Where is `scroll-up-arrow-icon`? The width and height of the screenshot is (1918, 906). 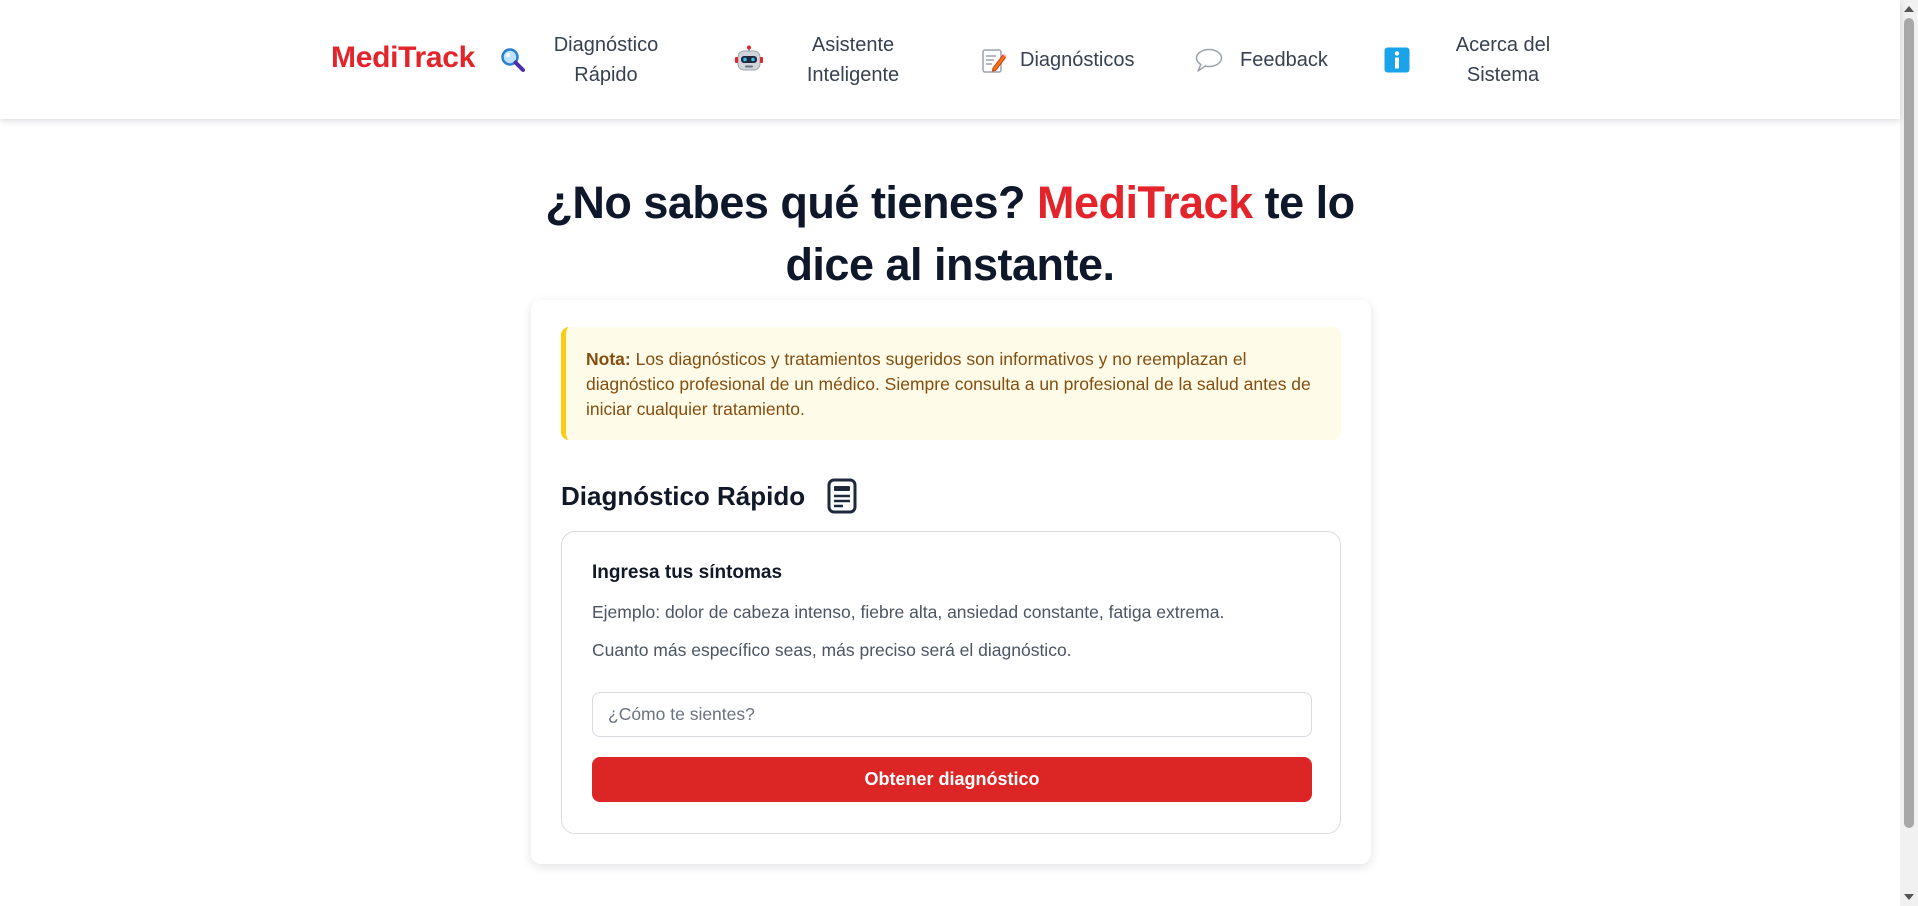
scroll-up-arrow-icon is located at coordinates (1909, 9).